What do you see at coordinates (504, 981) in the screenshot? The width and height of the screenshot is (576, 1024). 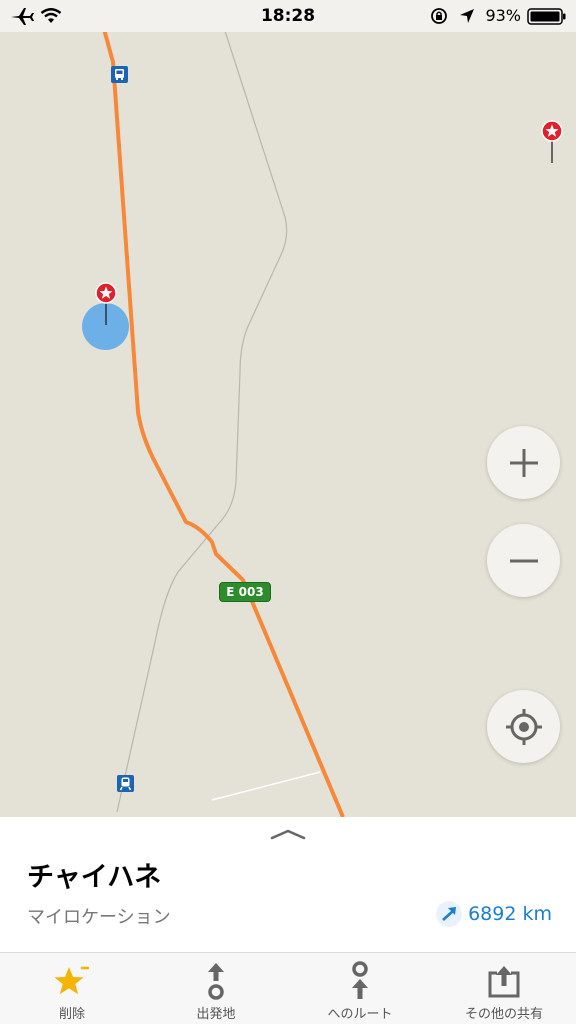 I see `share-icon` at bounding box center [504, 981].